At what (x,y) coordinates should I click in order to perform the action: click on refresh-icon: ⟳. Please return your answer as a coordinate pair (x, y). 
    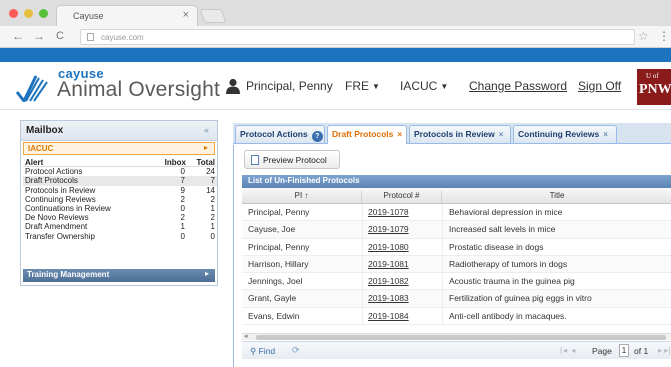
    Looking at the image, I should click on (296, 350).